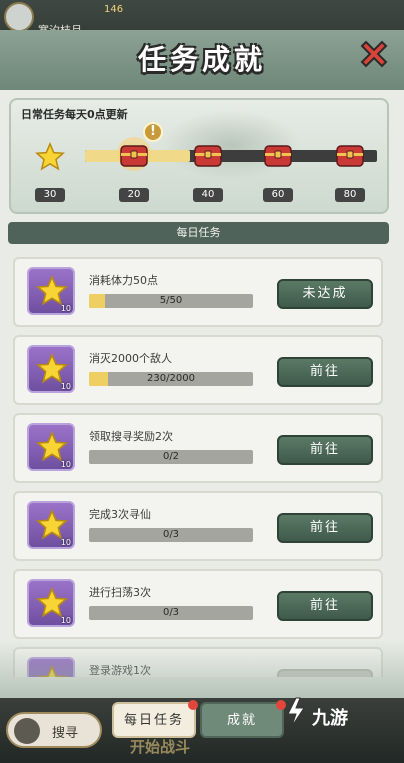  Describe the element at coordinates (160, 747) in the screenshot. I see `start-battle-label: 开始战斗` at that location.